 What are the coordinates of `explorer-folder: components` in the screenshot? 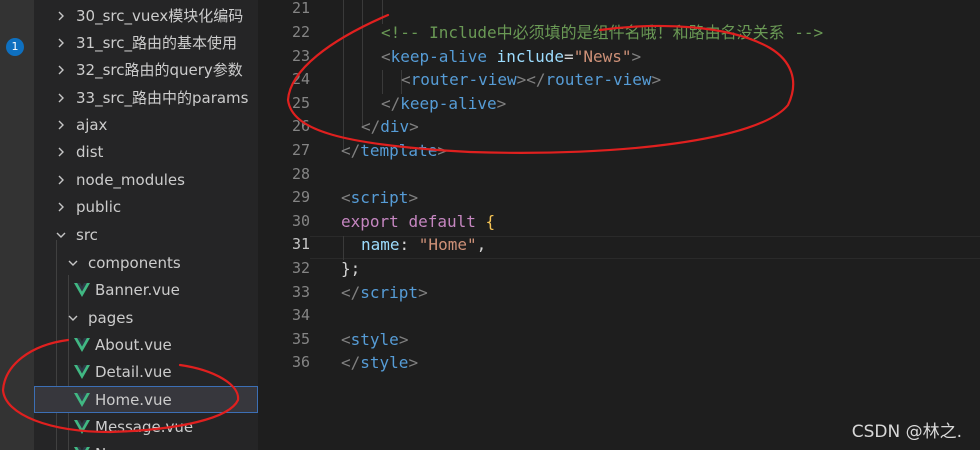 It's located at (146, 262).